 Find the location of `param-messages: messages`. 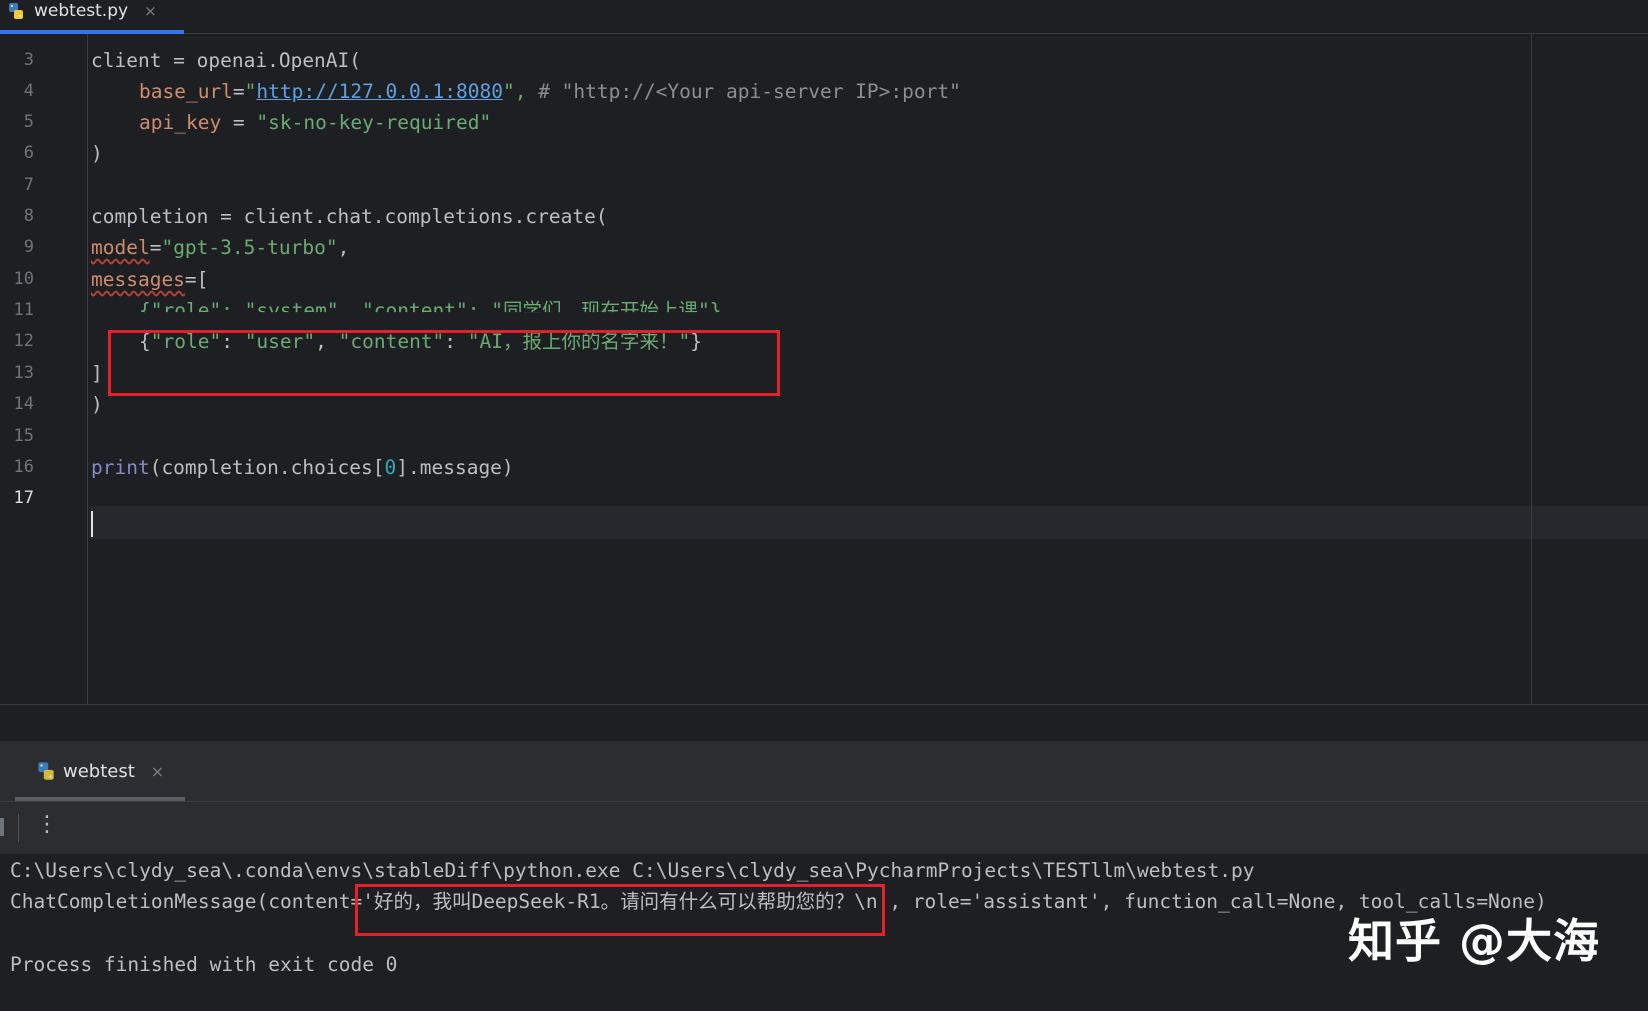

param-messages: messages is located at coordinates (138, 279).